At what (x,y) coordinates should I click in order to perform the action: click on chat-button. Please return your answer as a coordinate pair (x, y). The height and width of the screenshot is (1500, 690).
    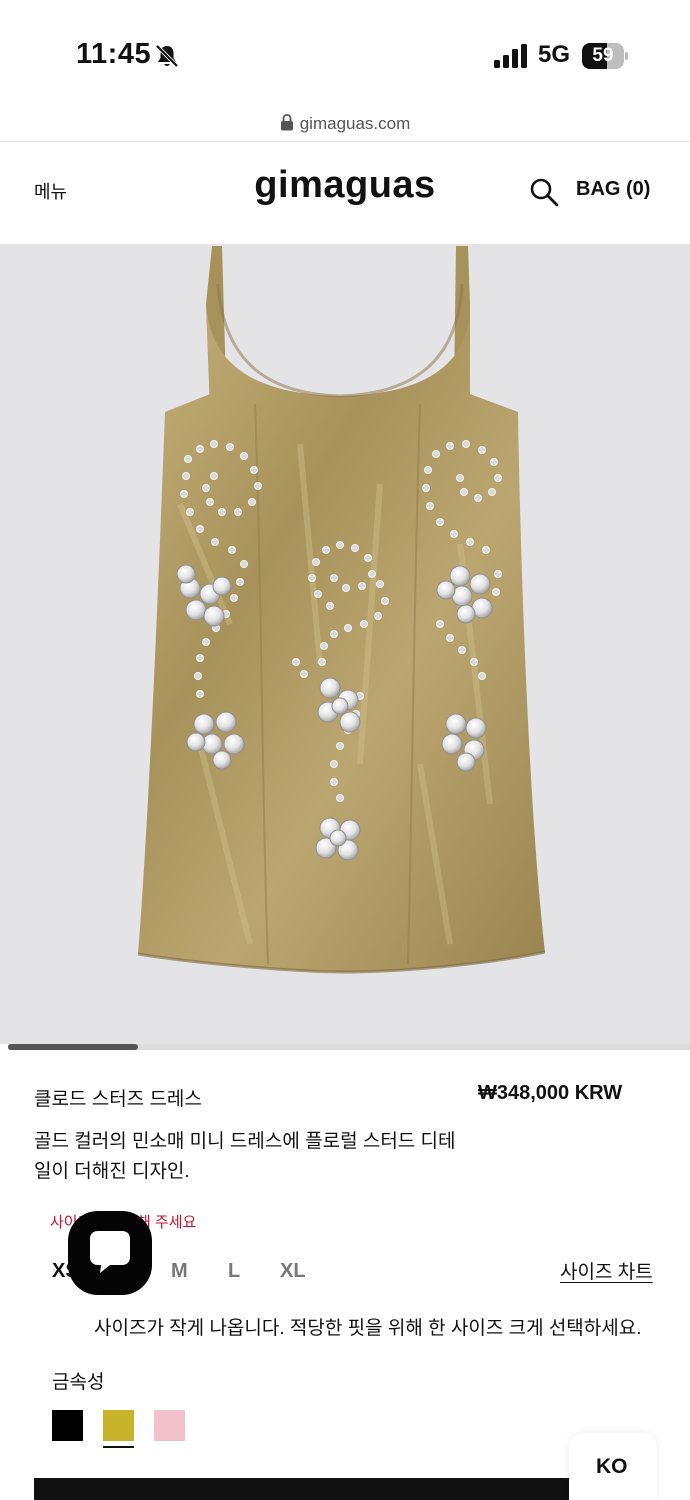
    Looking at the image, I should click on (110, 1253).